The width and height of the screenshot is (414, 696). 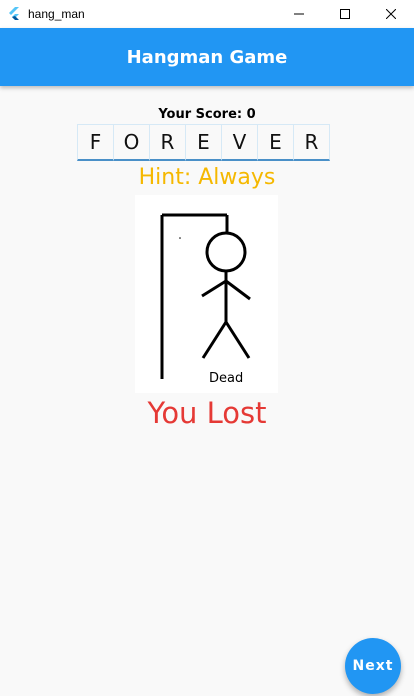 I want to click on minimize-icon, so click(x=299, y=14).